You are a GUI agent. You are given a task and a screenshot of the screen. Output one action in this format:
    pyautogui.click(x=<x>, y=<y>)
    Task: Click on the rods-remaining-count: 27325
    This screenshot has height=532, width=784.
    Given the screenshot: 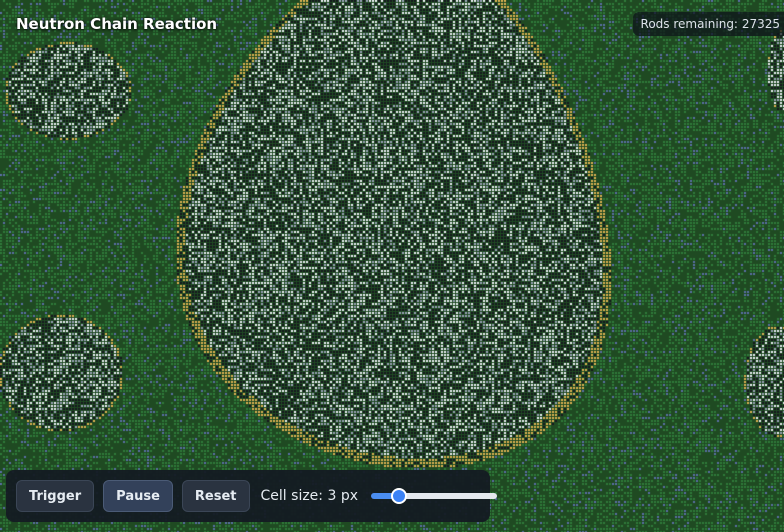 What is the action you would take?
    pyautogui.click(x=760, y=24)
    